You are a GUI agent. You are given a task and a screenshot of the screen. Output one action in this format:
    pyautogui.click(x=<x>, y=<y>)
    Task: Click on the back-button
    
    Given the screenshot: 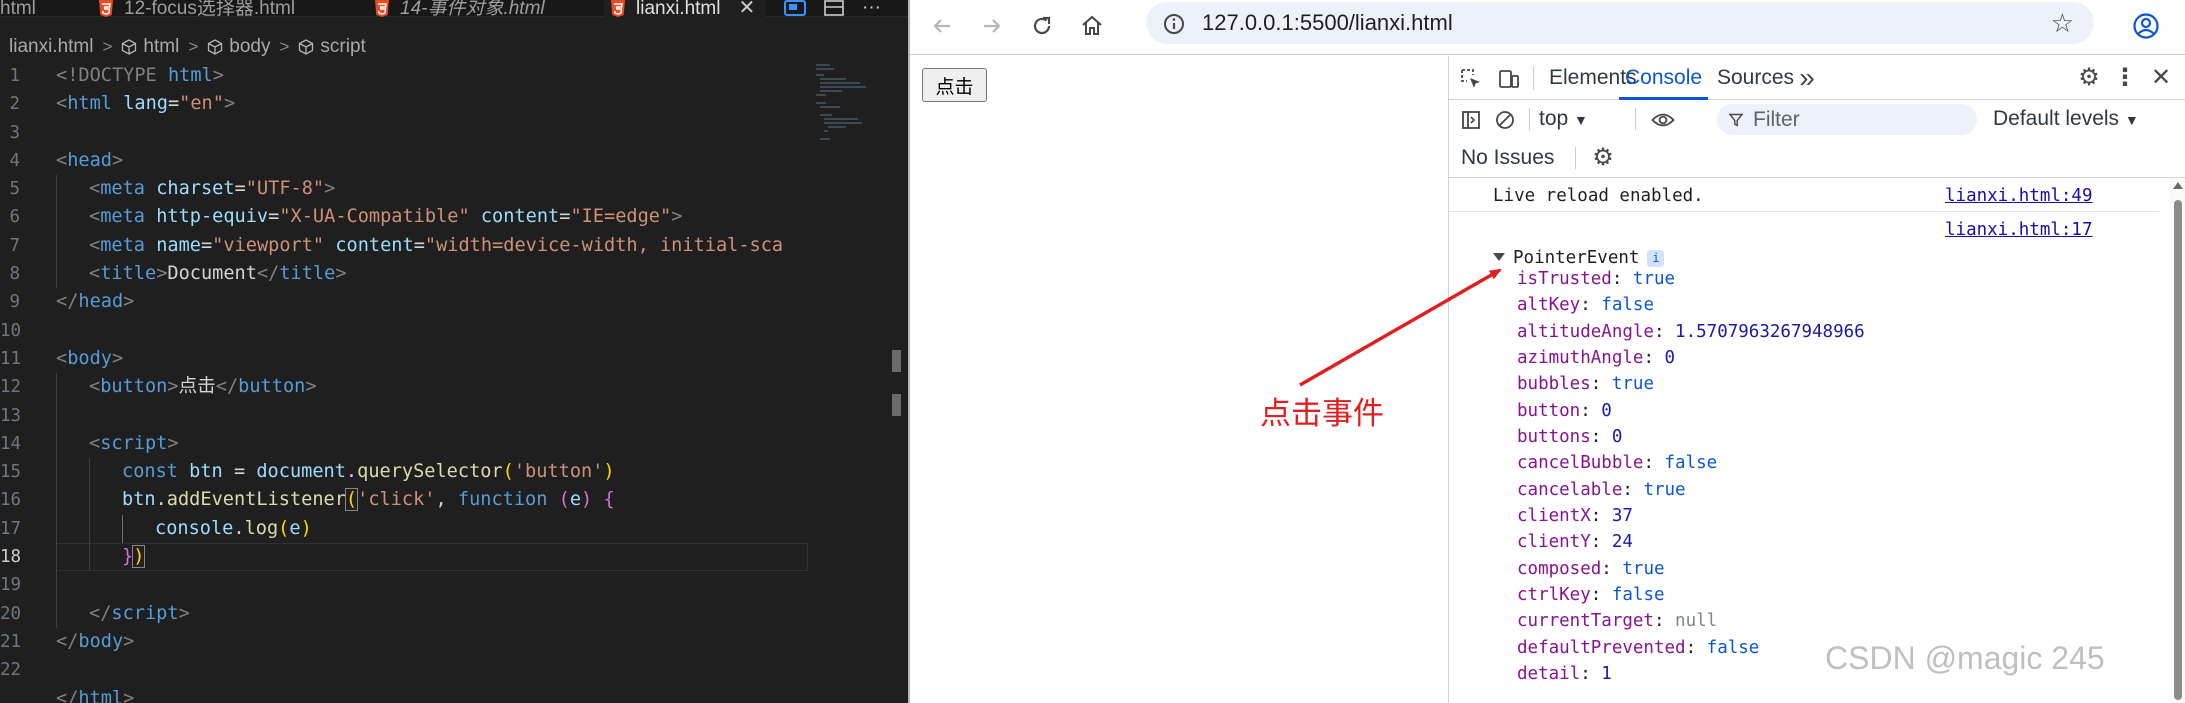 What is the action you would take?
    pyautogui.click(x=942, y=26)
    